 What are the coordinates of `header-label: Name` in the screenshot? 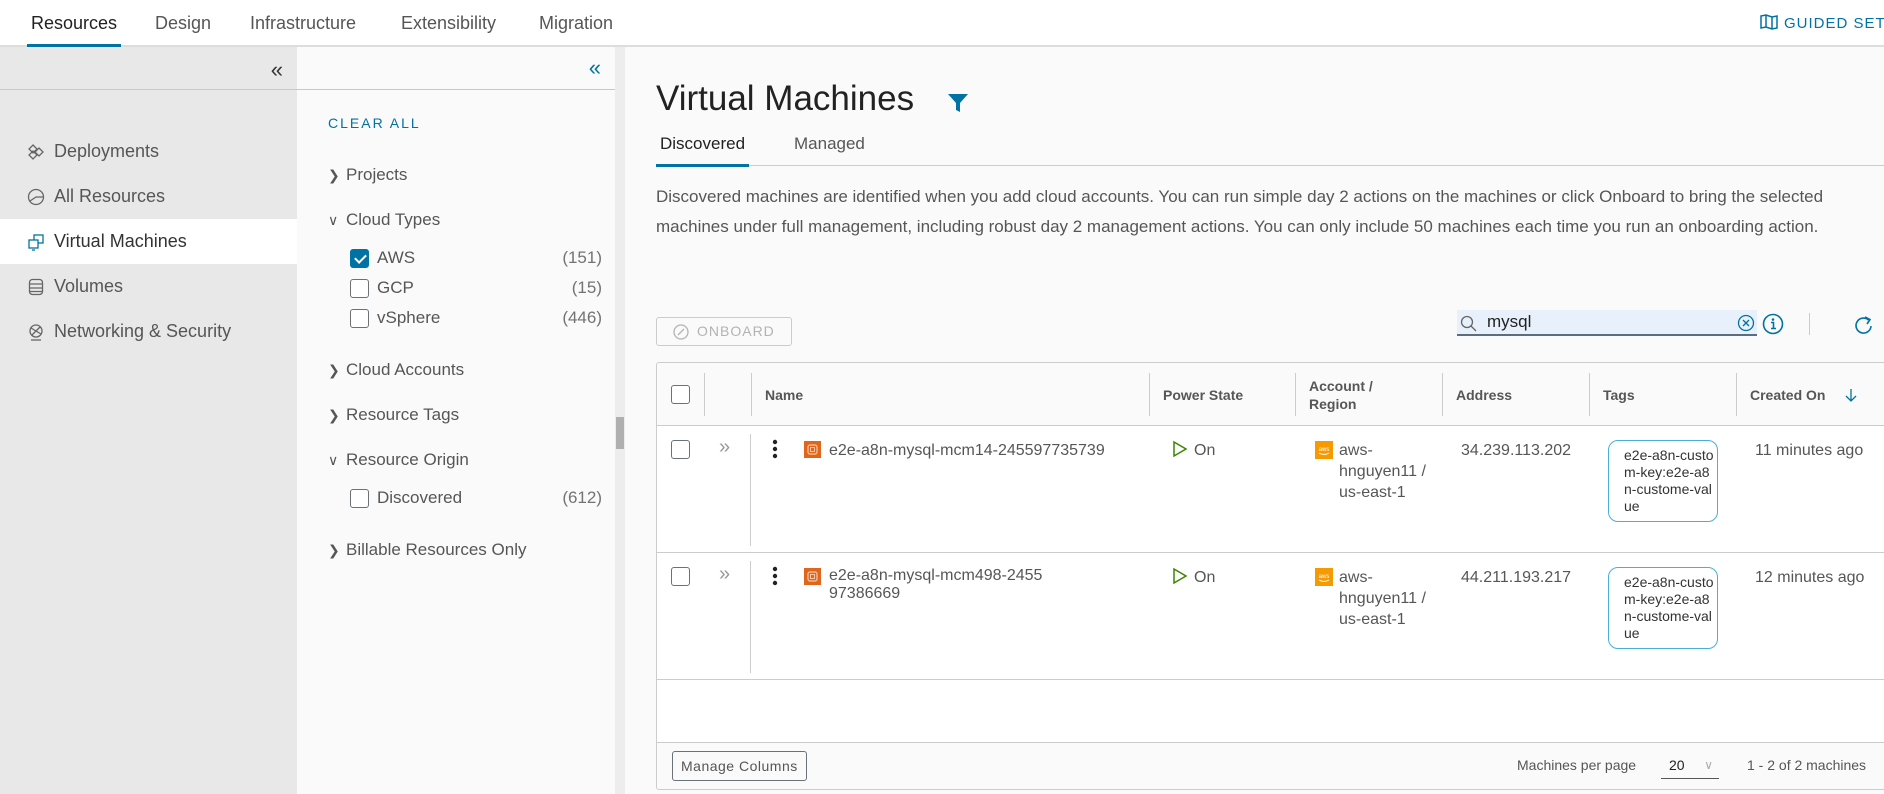 It's located at (784, 394).